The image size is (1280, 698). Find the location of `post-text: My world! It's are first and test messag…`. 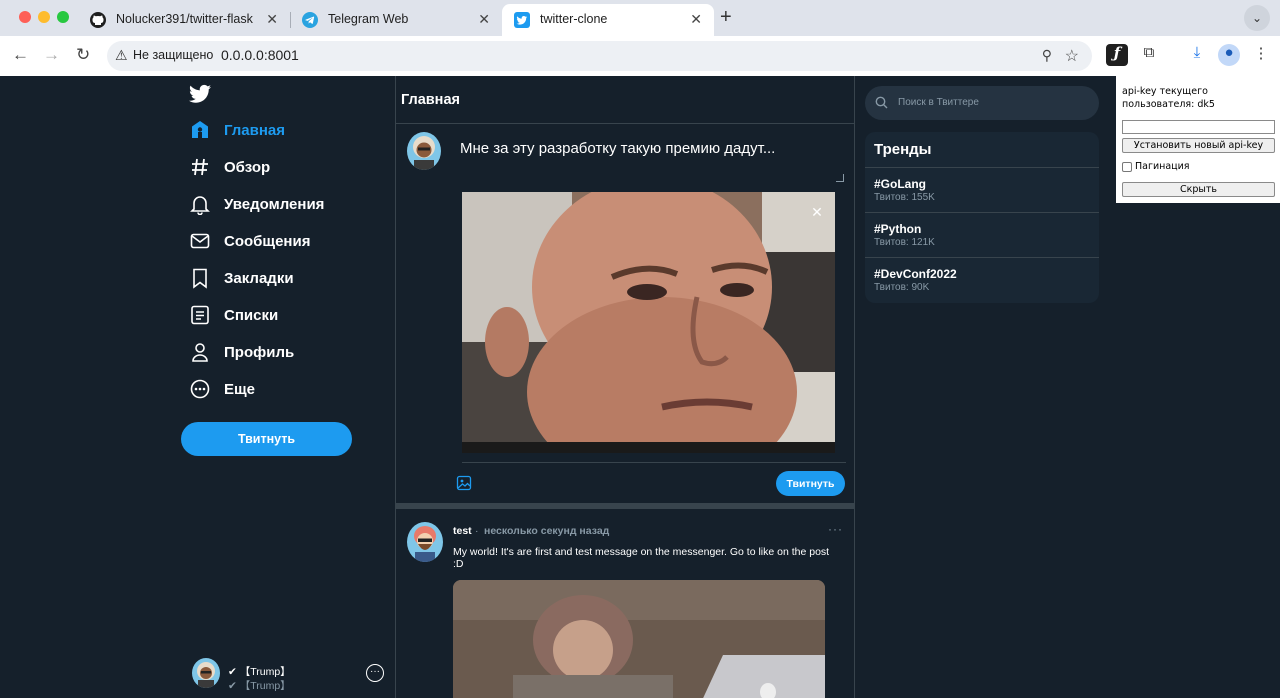

post-text: My world! It's are first and test messag… is located at coordinates (641, 558).